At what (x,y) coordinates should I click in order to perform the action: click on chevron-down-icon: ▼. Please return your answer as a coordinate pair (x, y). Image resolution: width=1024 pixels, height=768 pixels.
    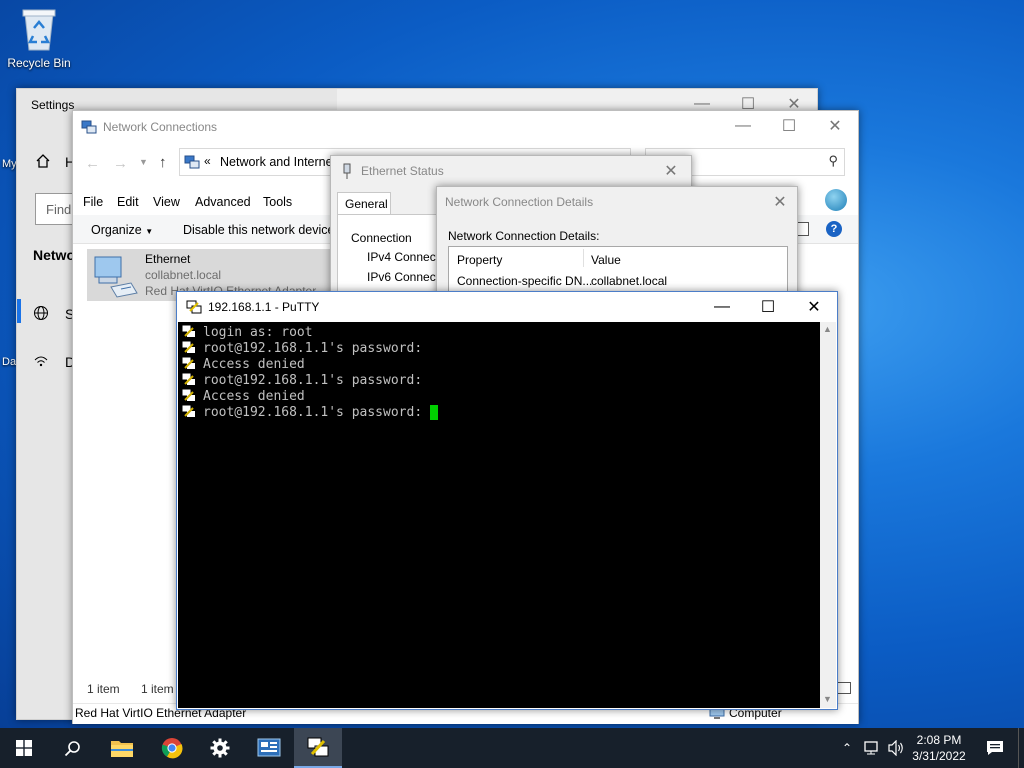
    Looking at the image, I should click on (149, 231).